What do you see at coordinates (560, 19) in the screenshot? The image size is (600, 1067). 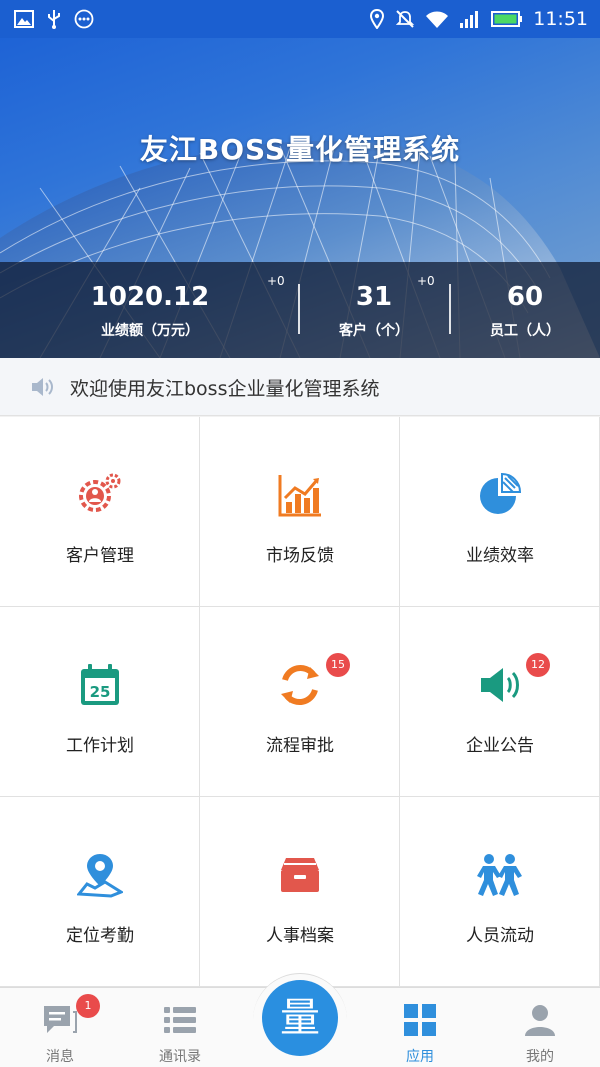 I see `status-time: 11:51` at bounding box center [560, 19].